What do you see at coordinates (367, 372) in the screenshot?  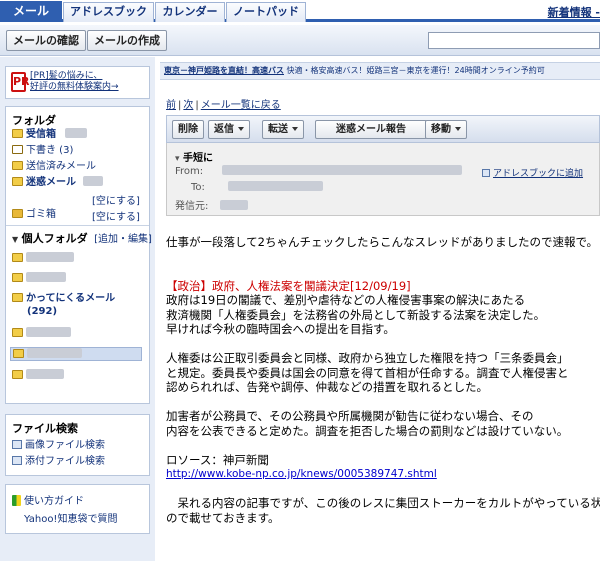 I see `body-line: と規定。委員長や委員は国会の同意を得て首相が任命する。調査で人権侵害と` at bounding box center [367, 372].